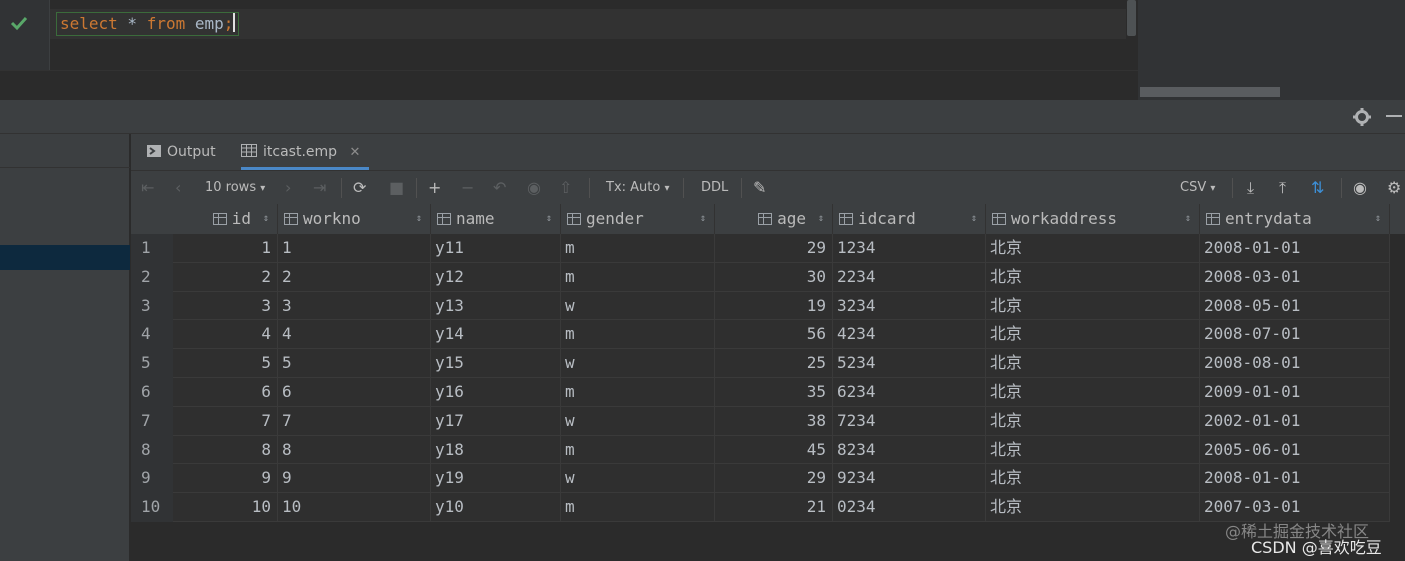  I want to click on table-row: 1 1 1 y11 m 29 1234 北京 2008-01-01, so click(768, 248).